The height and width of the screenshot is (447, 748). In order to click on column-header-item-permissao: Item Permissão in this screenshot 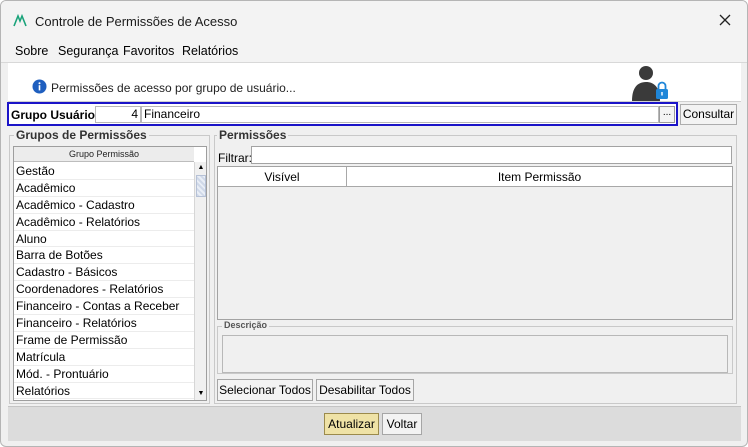, I will do `click(539, 177)`.